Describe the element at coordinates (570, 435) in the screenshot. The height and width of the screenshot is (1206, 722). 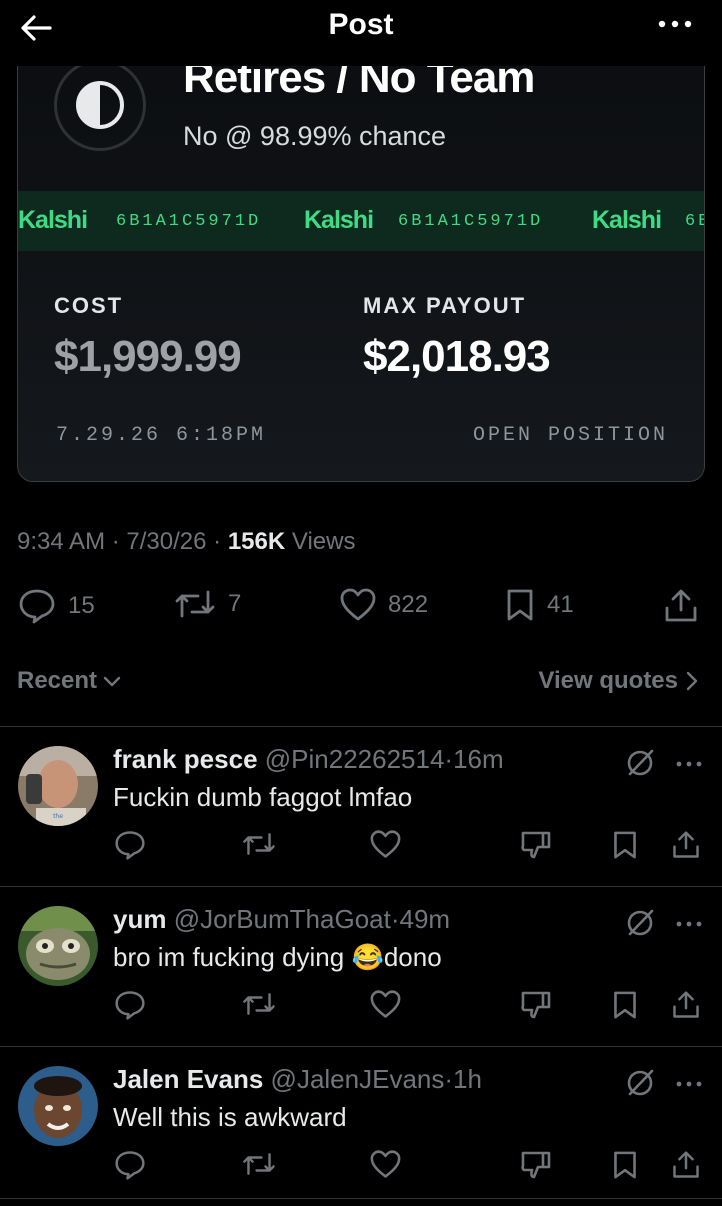
I see `position-status: OPEN POSITION` at that location.